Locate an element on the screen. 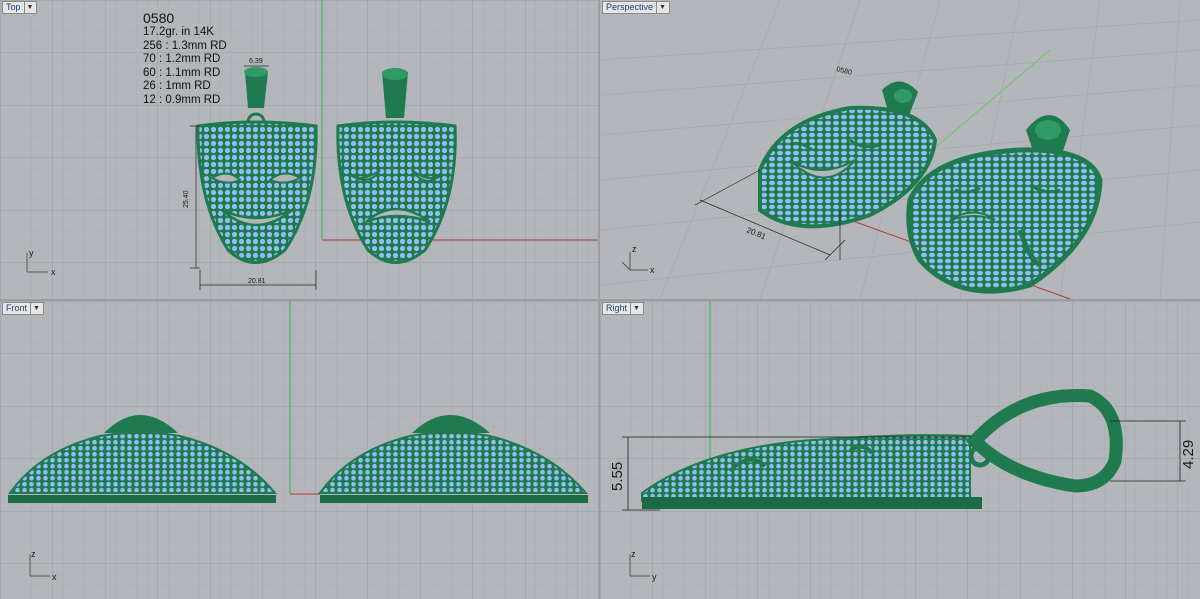  note-stone: 12 : 0.9mm RD is located at coordinates (182, 99).